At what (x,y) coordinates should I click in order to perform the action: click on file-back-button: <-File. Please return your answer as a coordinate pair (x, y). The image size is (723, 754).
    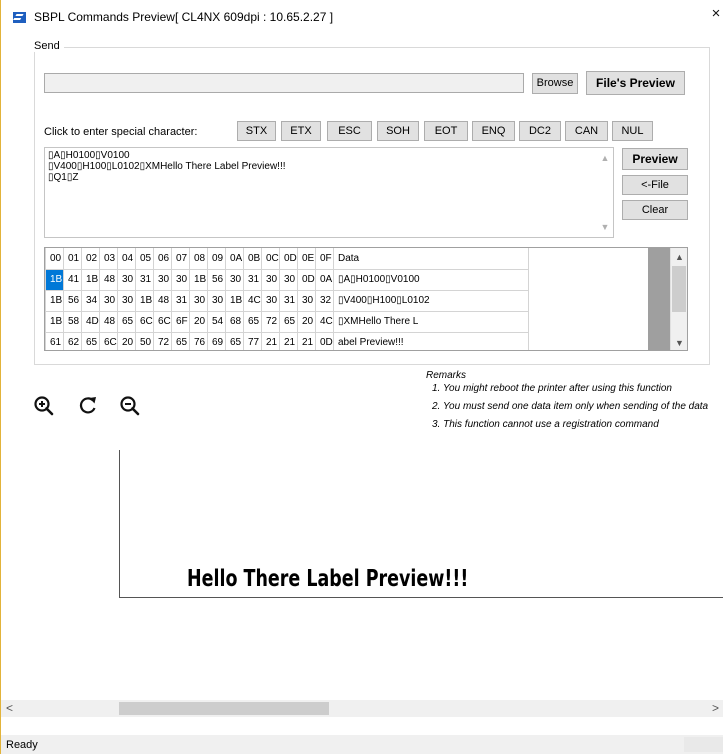
    Looking at the image, I should click on (655, 185).